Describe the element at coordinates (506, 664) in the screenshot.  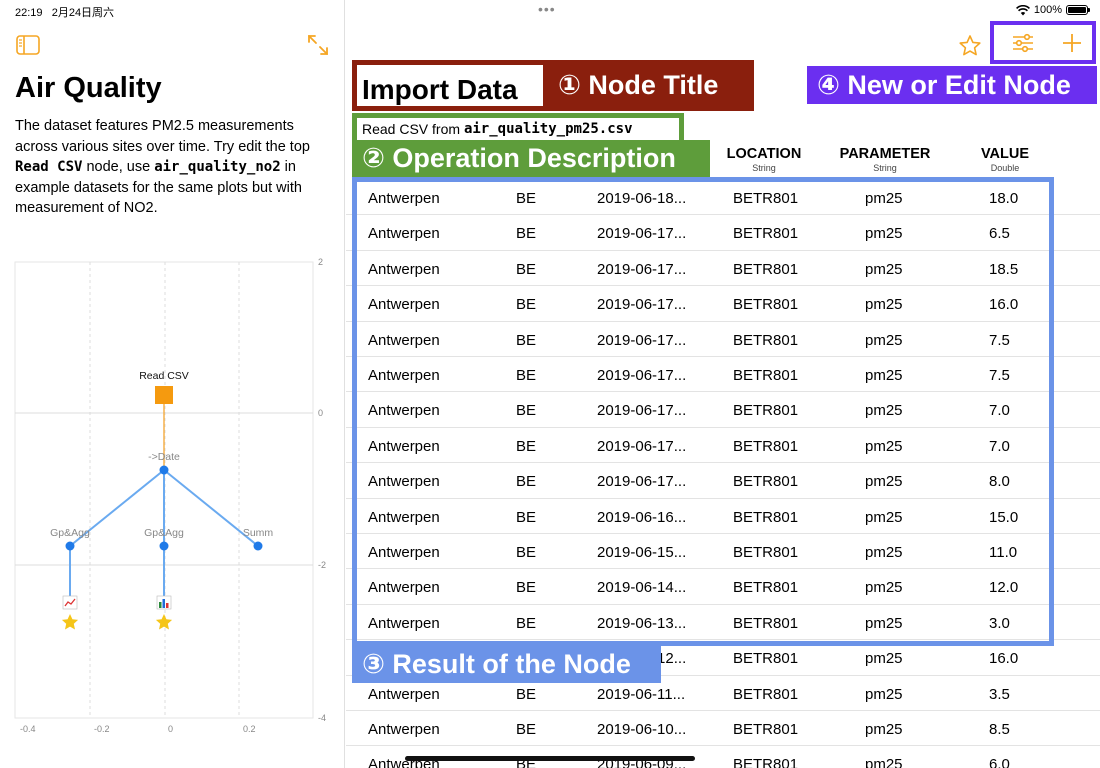
I see `annotation-result: ③ Result of the Node` at that location.